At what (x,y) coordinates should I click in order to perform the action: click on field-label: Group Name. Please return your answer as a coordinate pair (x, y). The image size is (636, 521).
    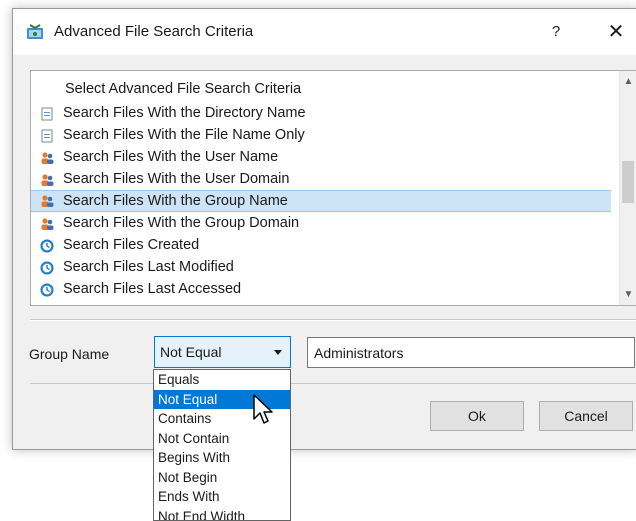
    Looking at the image, I should click on (69, 354).